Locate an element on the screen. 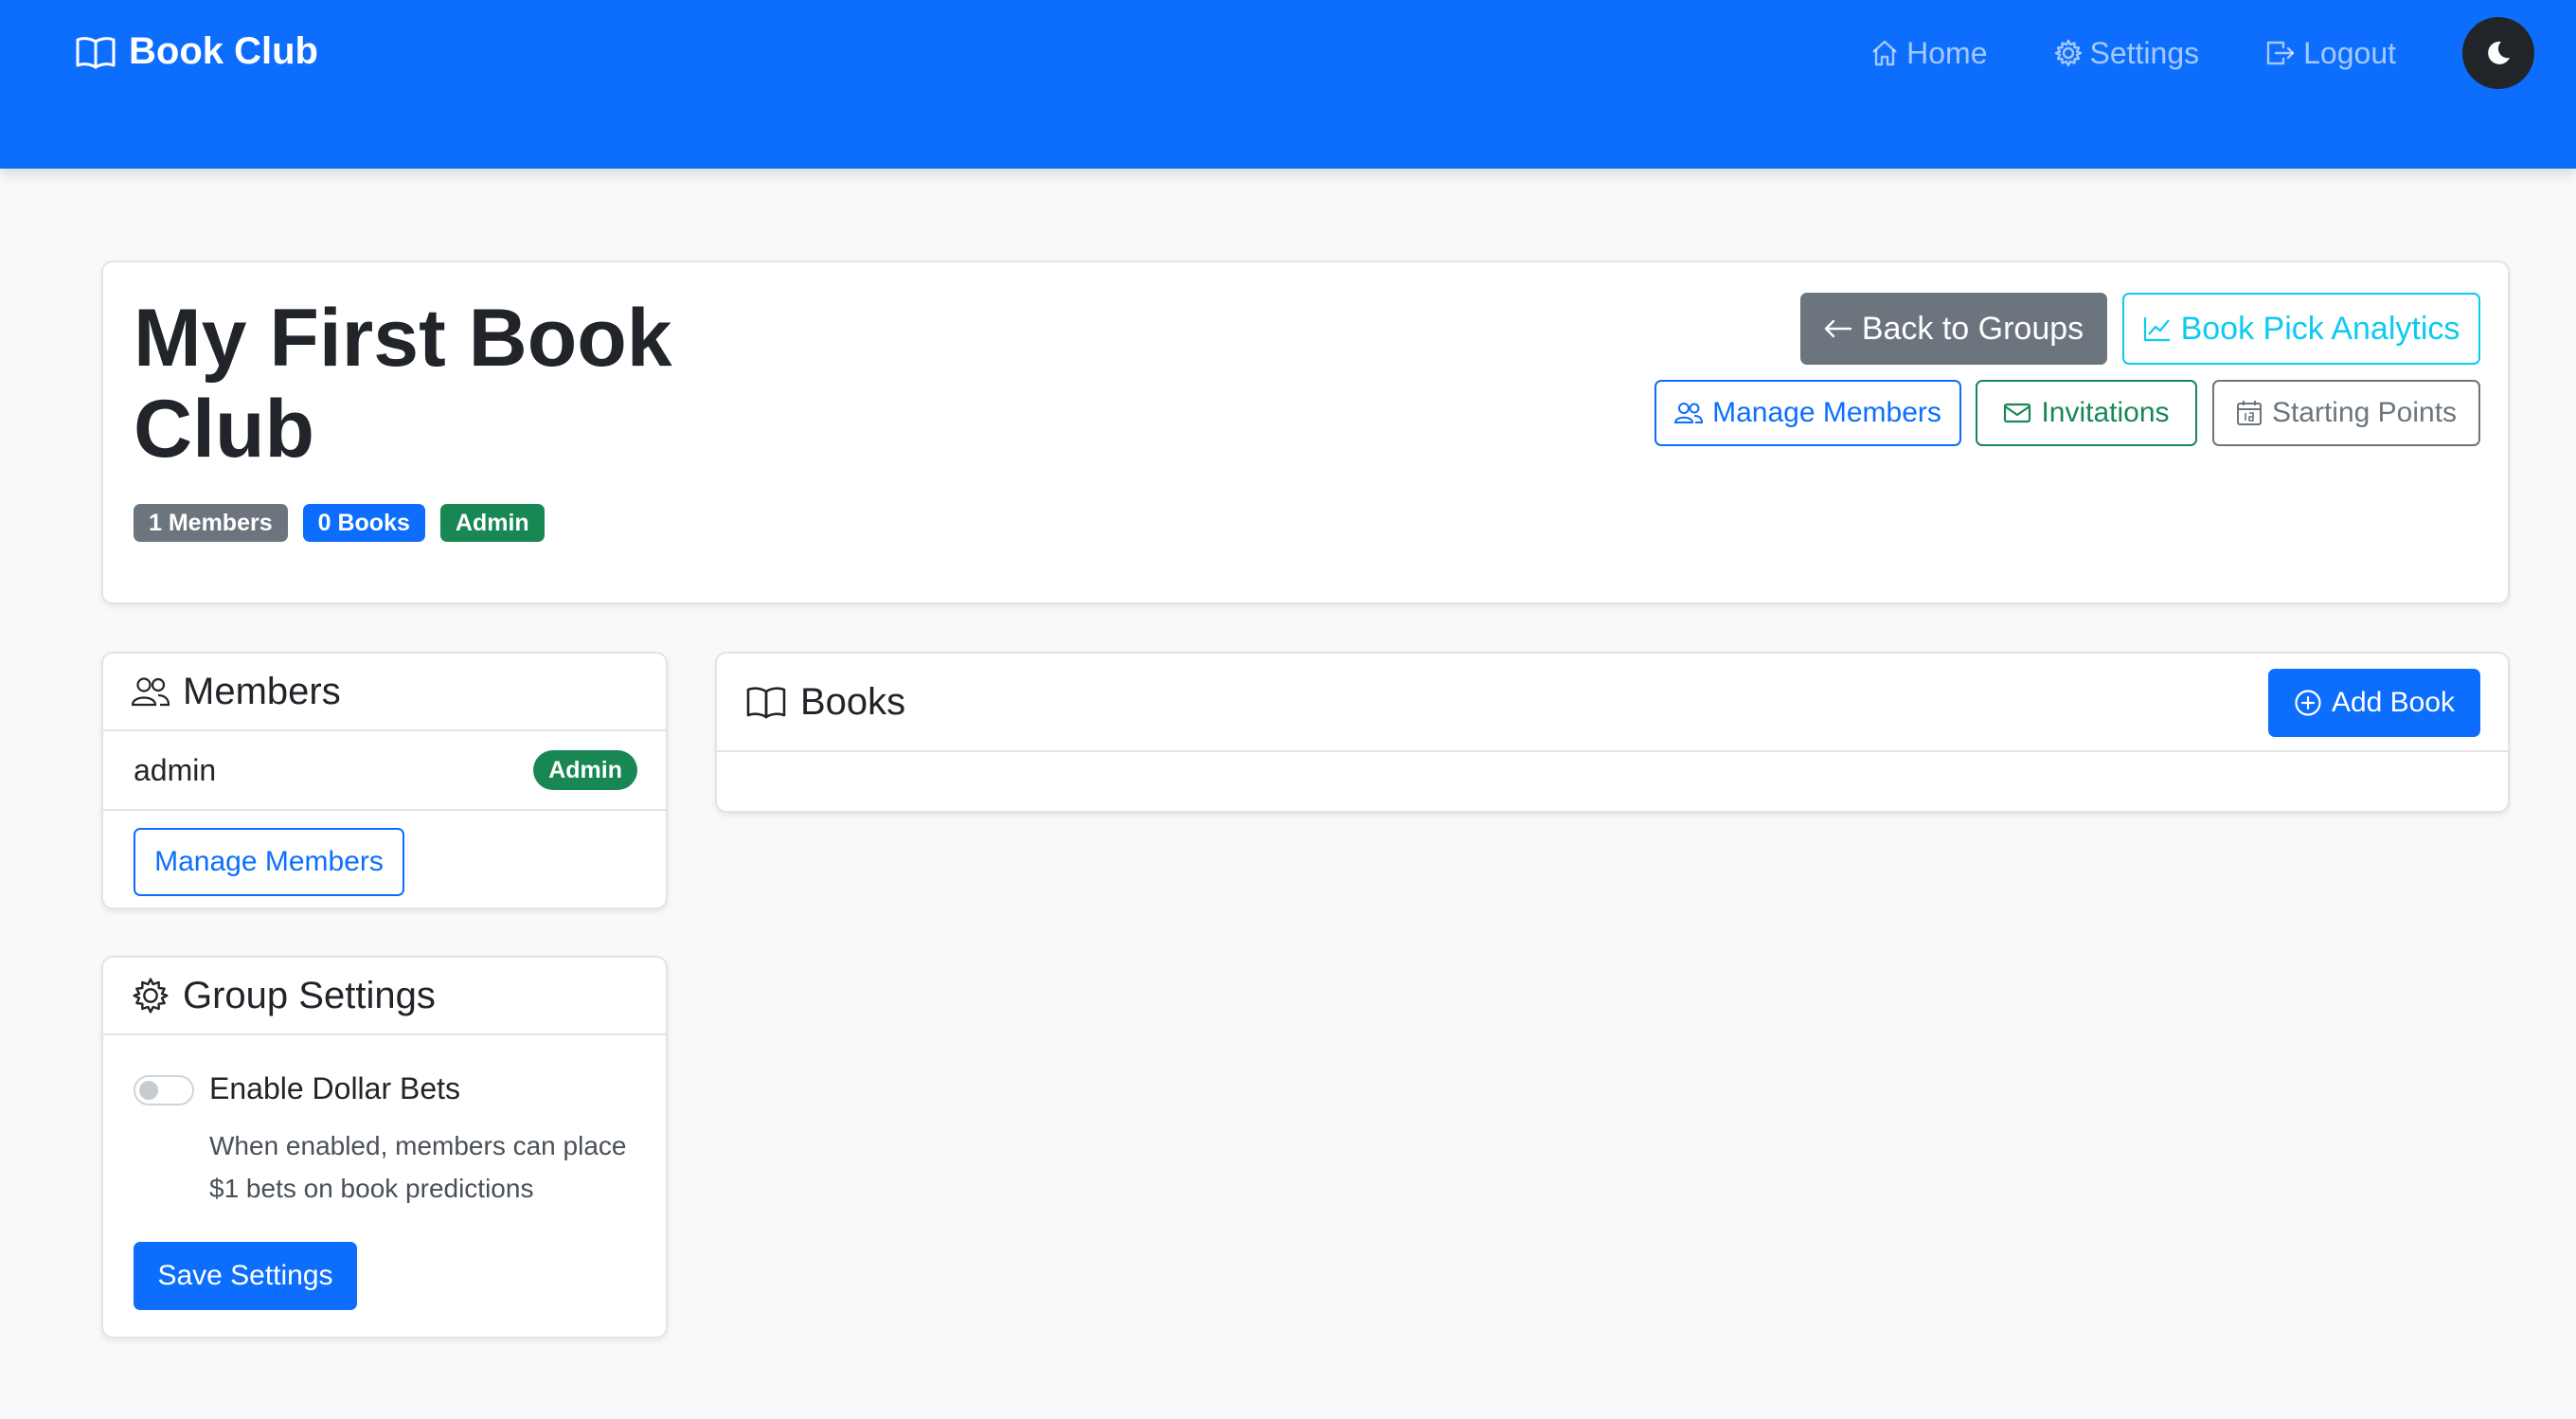  member-role-badge: Admin is located at coordinates (585, 770).